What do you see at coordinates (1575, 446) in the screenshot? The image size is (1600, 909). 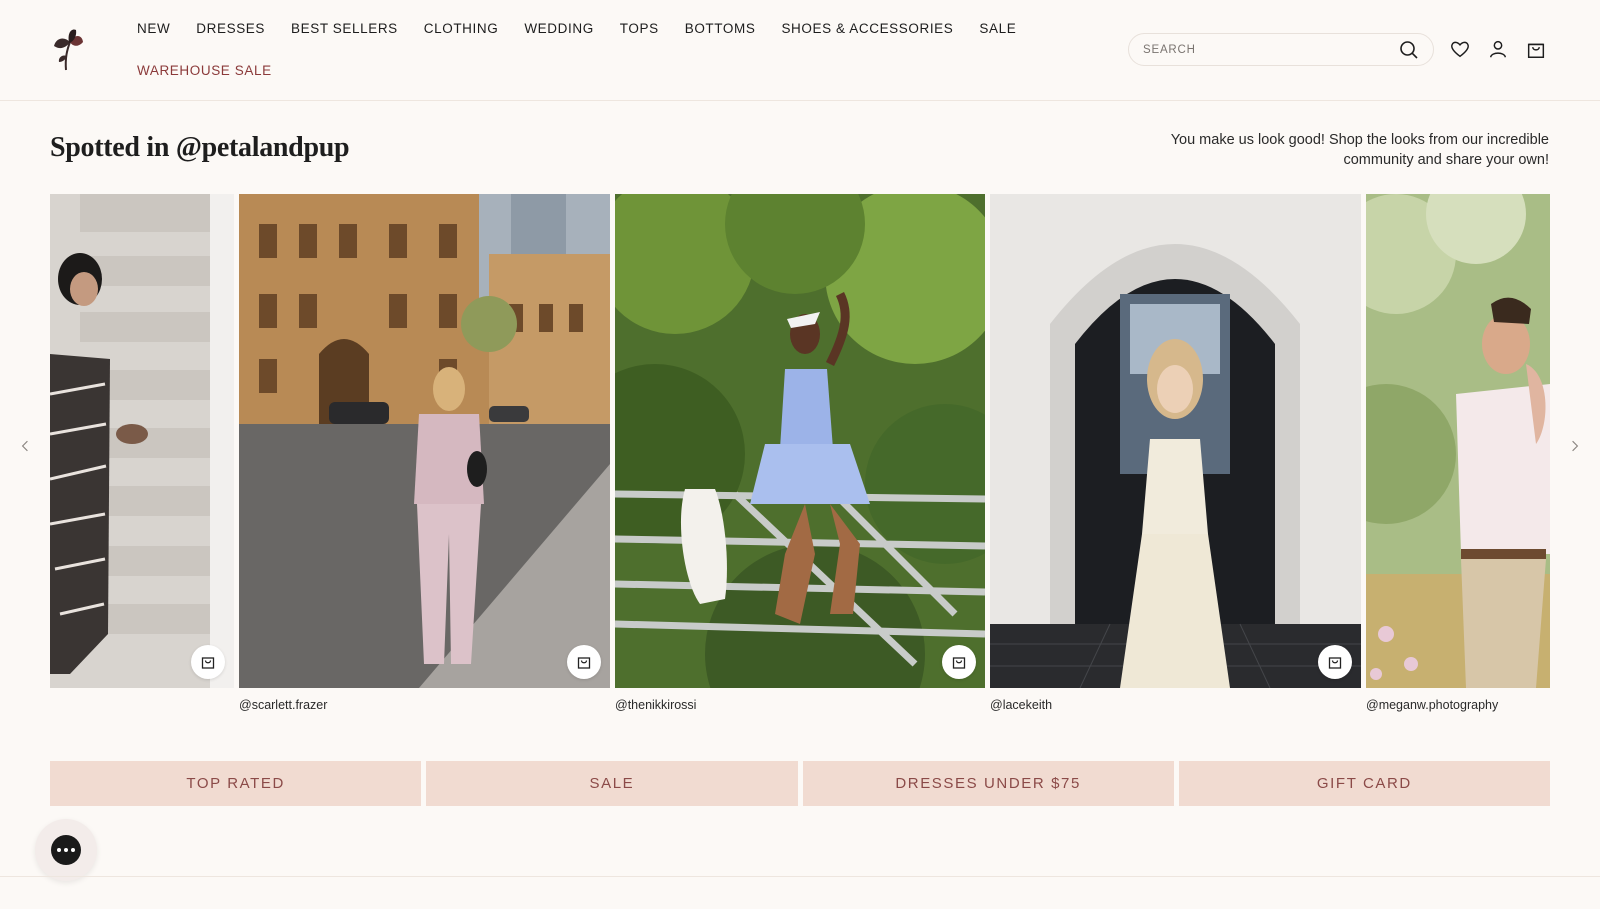 I see `carousel-next-button` at bounding box center [1575, 446].